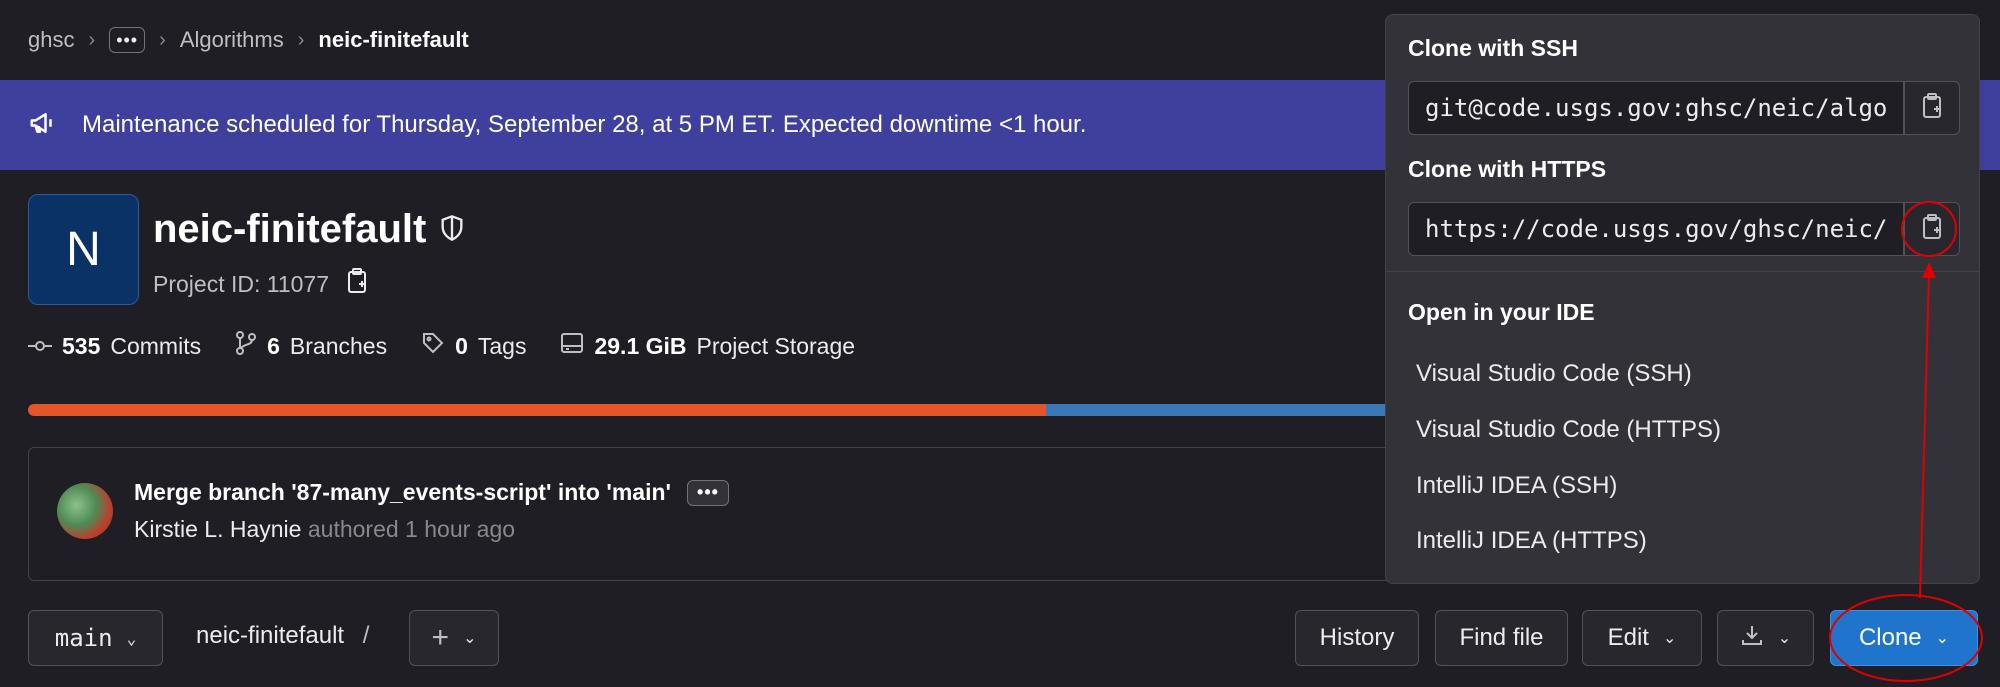  What do you see at coordinates (776, 345) in the screenshot?
I see `storage-label: Project Storage` at bounding box center [776, 345].